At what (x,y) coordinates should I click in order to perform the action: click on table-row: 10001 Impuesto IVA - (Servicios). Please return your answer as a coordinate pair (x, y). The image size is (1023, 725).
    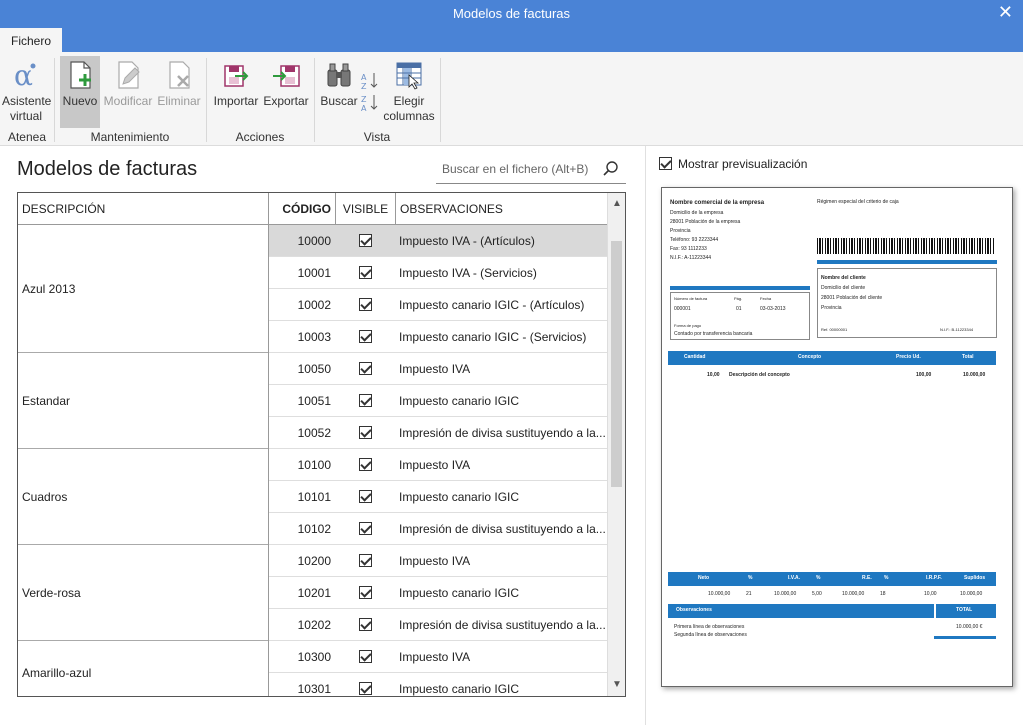
    Looking at the image, I should click on (438, 273).